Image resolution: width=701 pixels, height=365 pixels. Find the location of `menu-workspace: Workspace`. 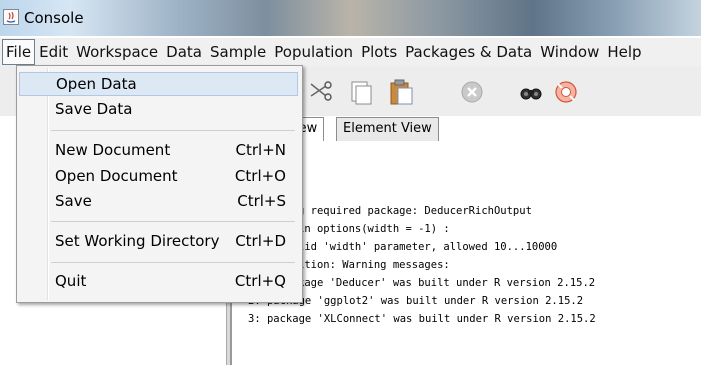

menu-workspace: Workspace is located at coordinates (117, 52).